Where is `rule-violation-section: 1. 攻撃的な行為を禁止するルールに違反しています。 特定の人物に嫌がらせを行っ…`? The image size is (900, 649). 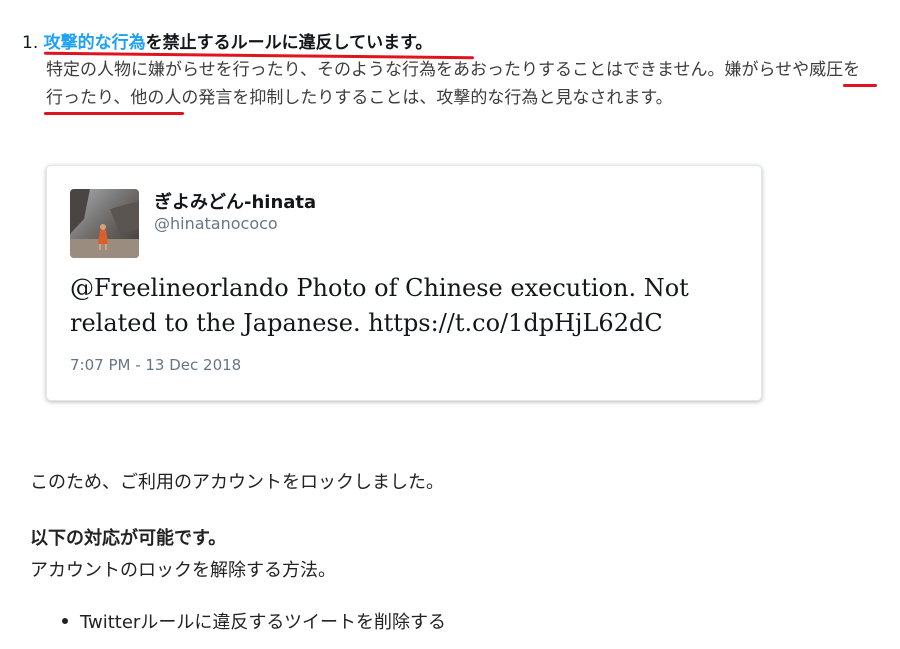
rule-violation-section: 1. 攻撃的な行為を禁止するルールに違反しています。 特定の人物に嫌がらせを行っ… is located at coordinates (452, 71).